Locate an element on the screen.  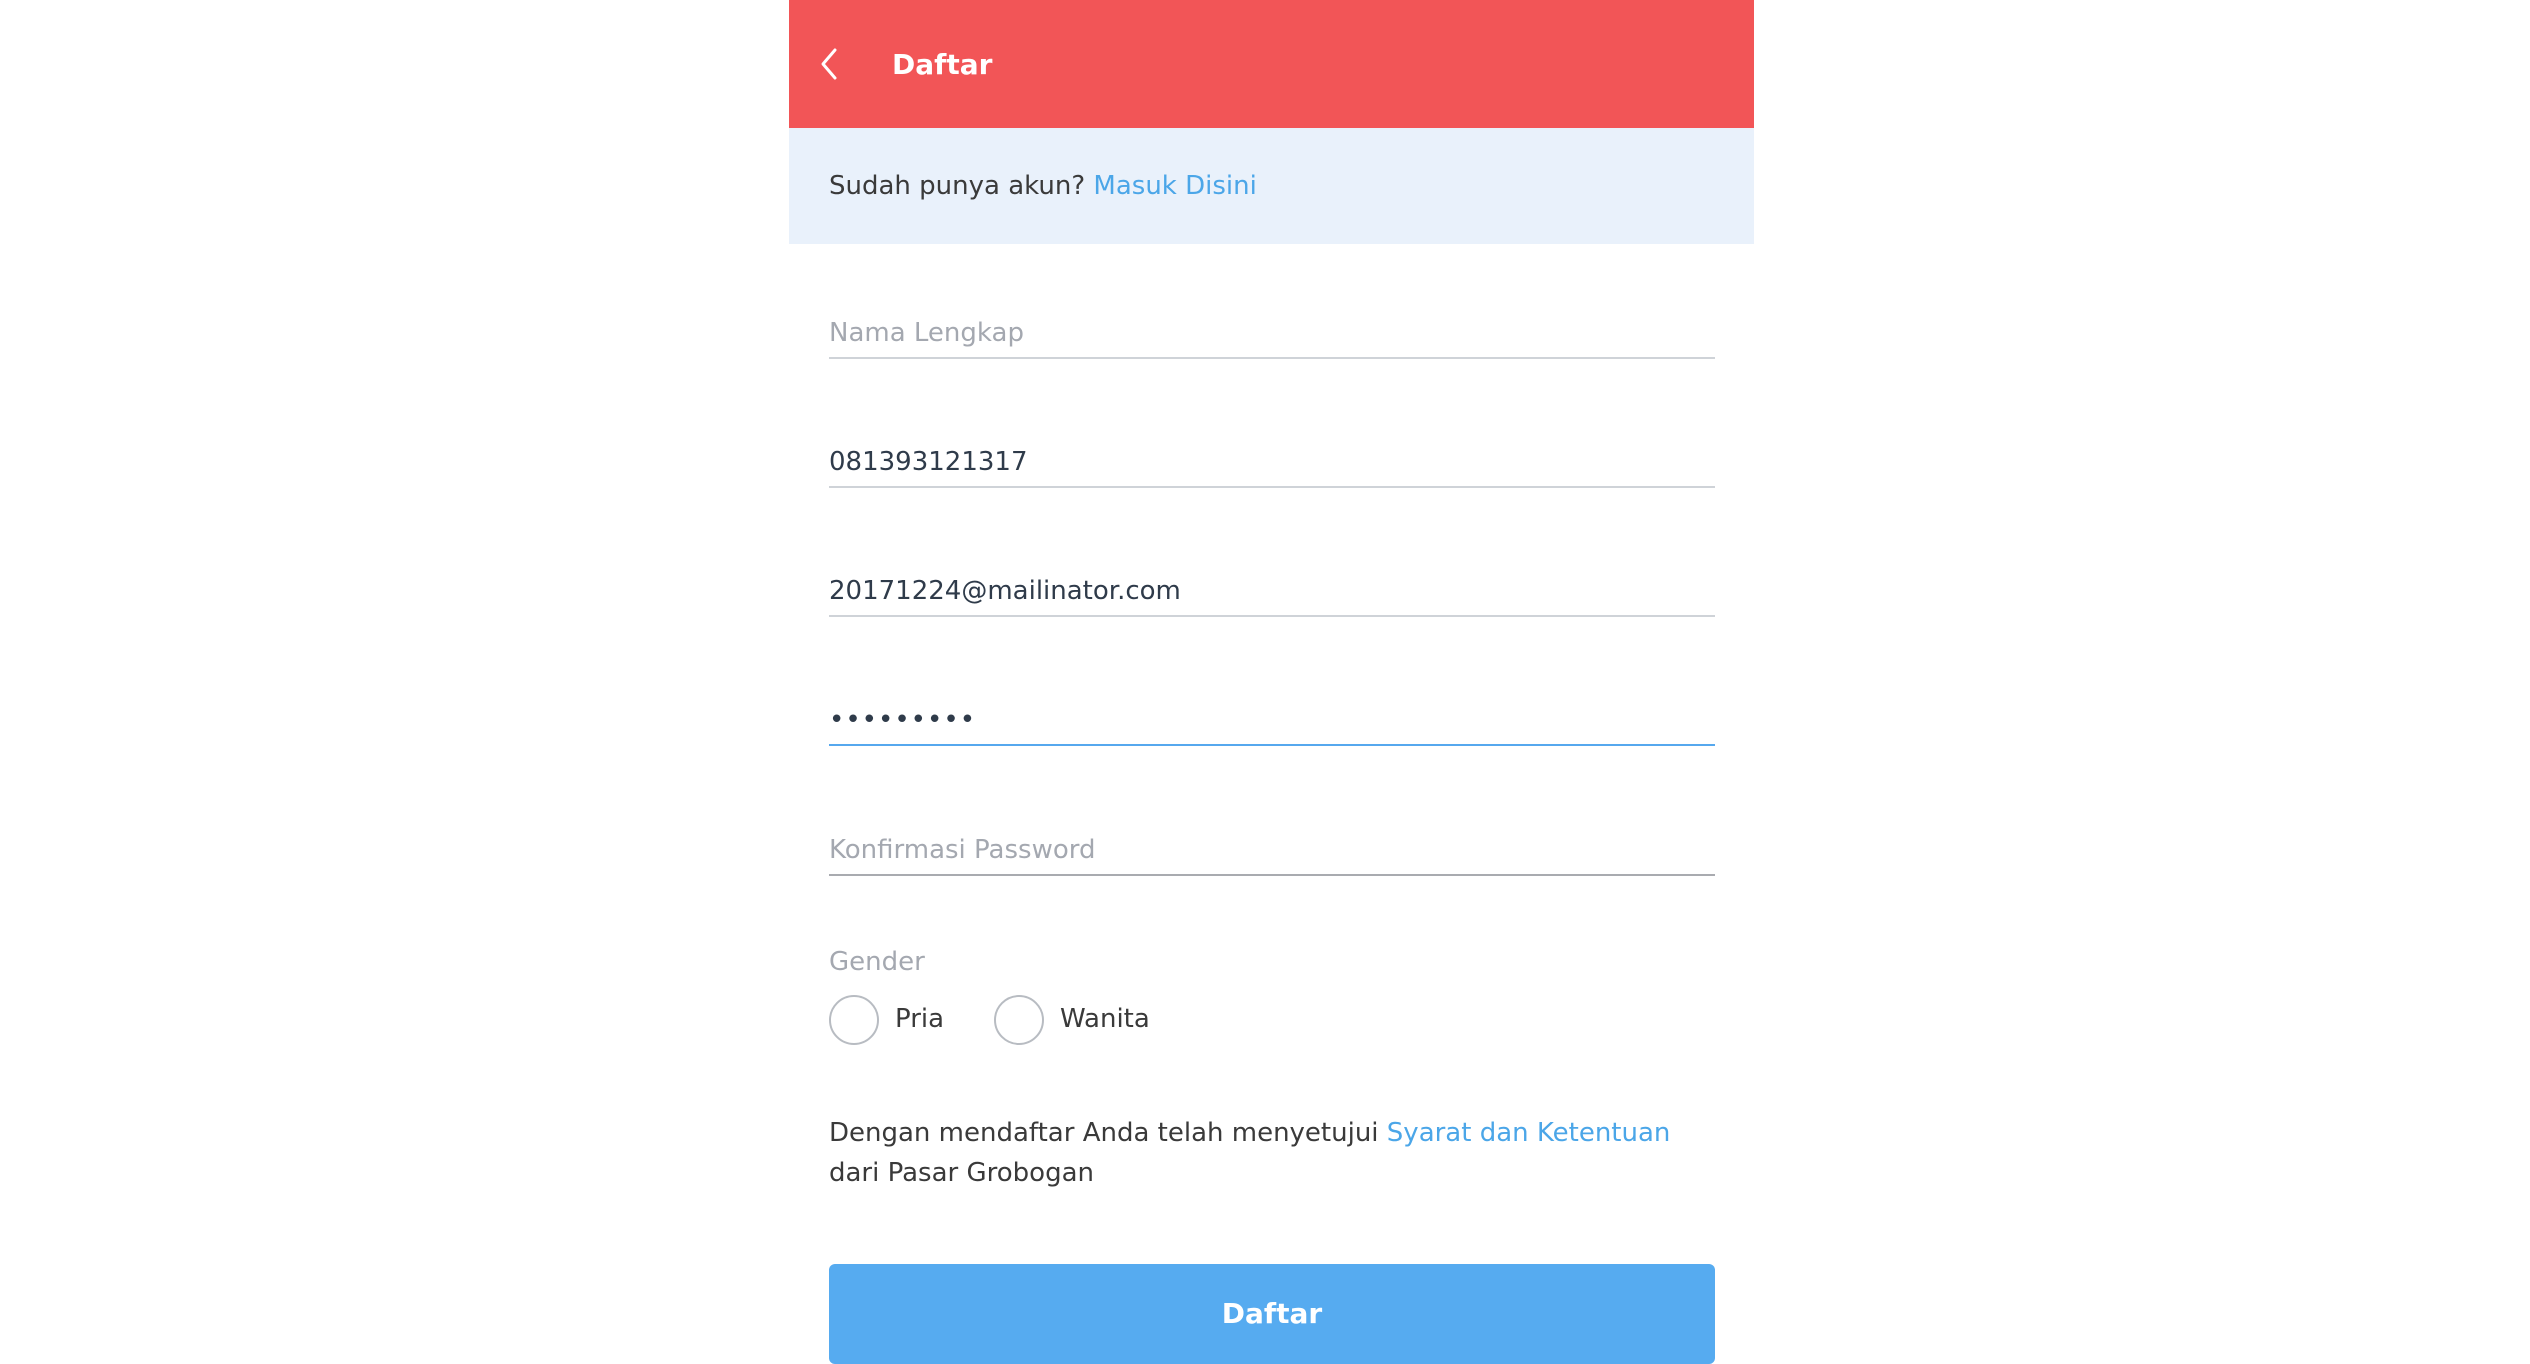
gender-label: Gender is located at coordinates (877, 962).